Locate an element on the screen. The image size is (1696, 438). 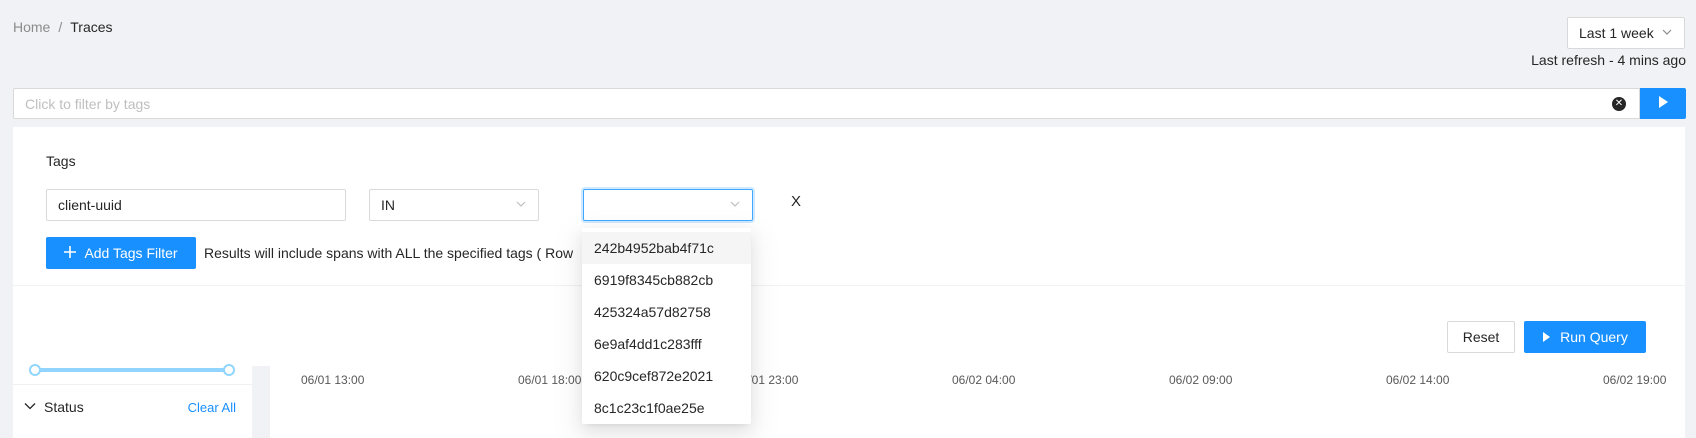
time-range-value: Last 1 week is located at coordinates (1616, 33).